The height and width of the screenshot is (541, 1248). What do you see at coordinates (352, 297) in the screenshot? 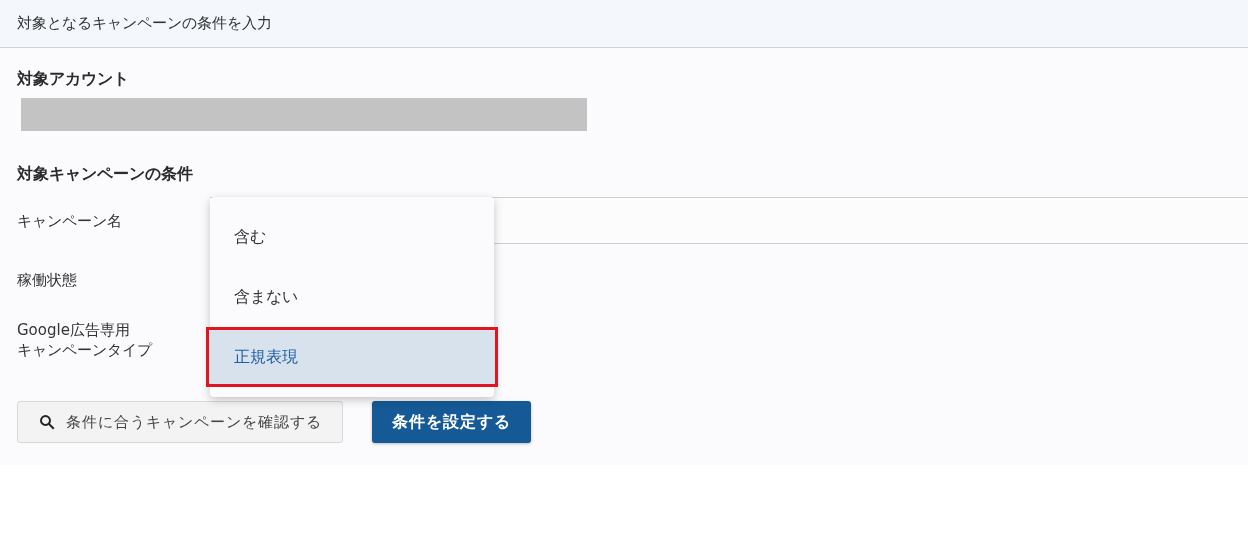
I see `menu-option: 含まない` at bounding box center [352, 297].